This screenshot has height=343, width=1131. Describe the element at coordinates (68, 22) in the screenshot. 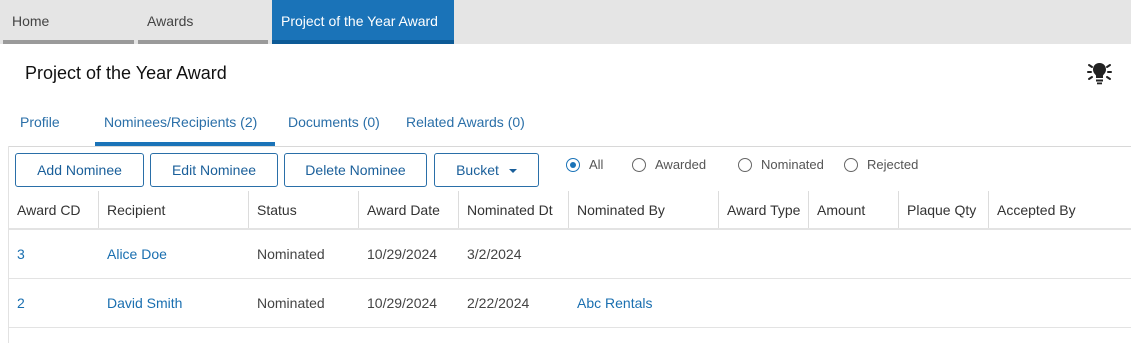

I see `top-tab-home: Home` at that location.